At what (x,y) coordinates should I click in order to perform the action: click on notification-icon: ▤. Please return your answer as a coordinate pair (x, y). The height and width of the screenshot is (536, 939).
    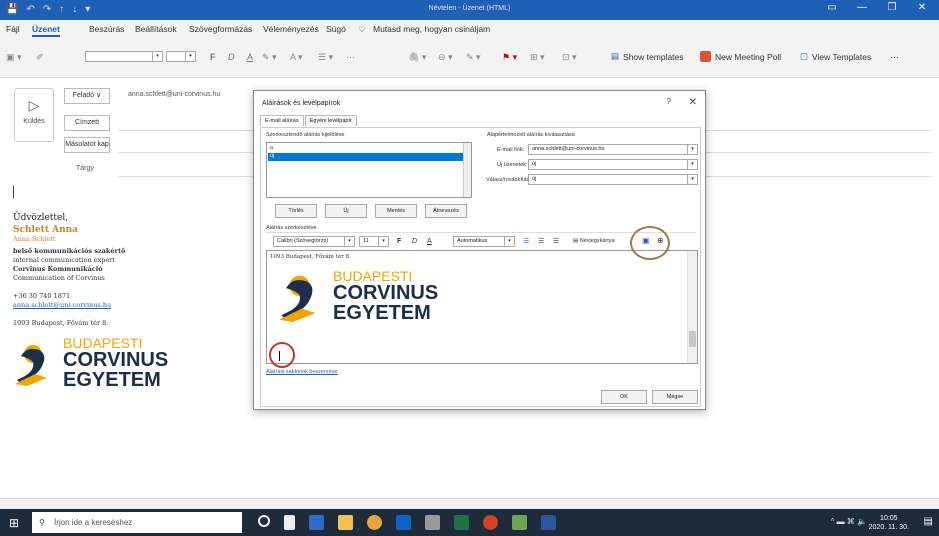
    Looking at the image, I should click on (928, 521).